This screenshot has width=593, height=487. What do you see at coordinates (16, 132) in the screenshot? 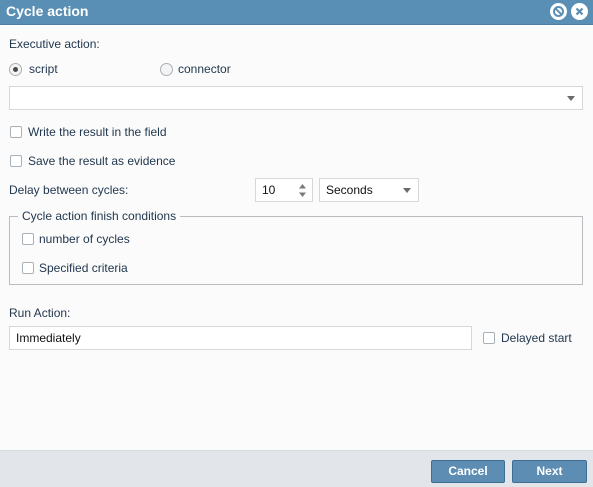
I see `write-result-box` at bounding box center [16, 132].